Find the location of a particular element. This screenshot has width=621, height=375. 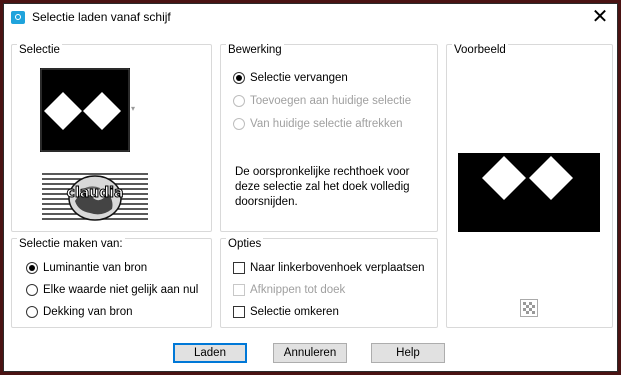

load-button: Laden is located at coordinates (210, 353).